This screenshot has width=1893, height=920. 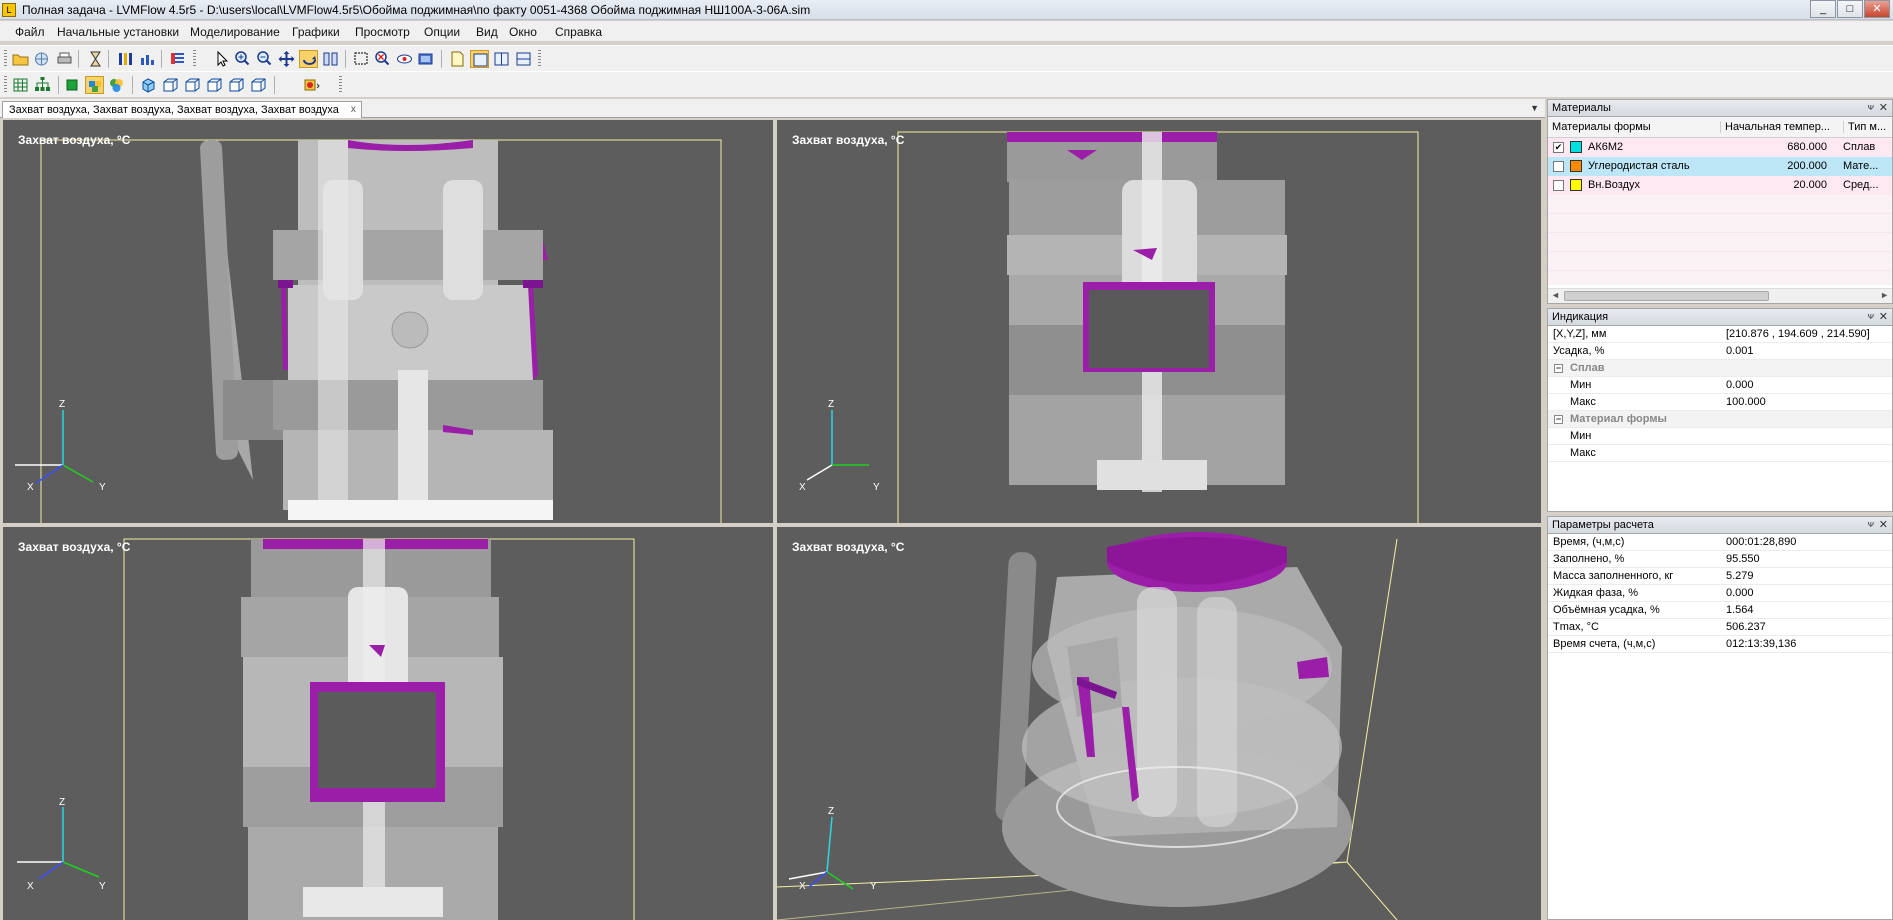 I want to click on property-name: [X,Y,Z], мм, so click(x=1580, y=334).